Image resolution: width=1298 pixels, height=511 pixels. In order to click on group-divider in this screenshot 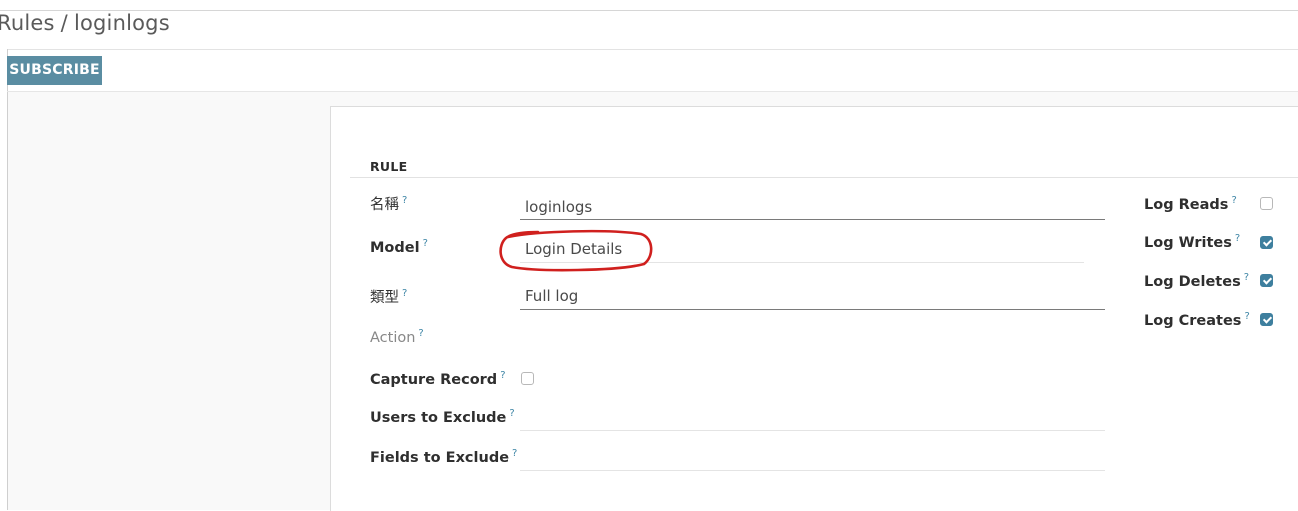, I will do `click(824, 177)`.